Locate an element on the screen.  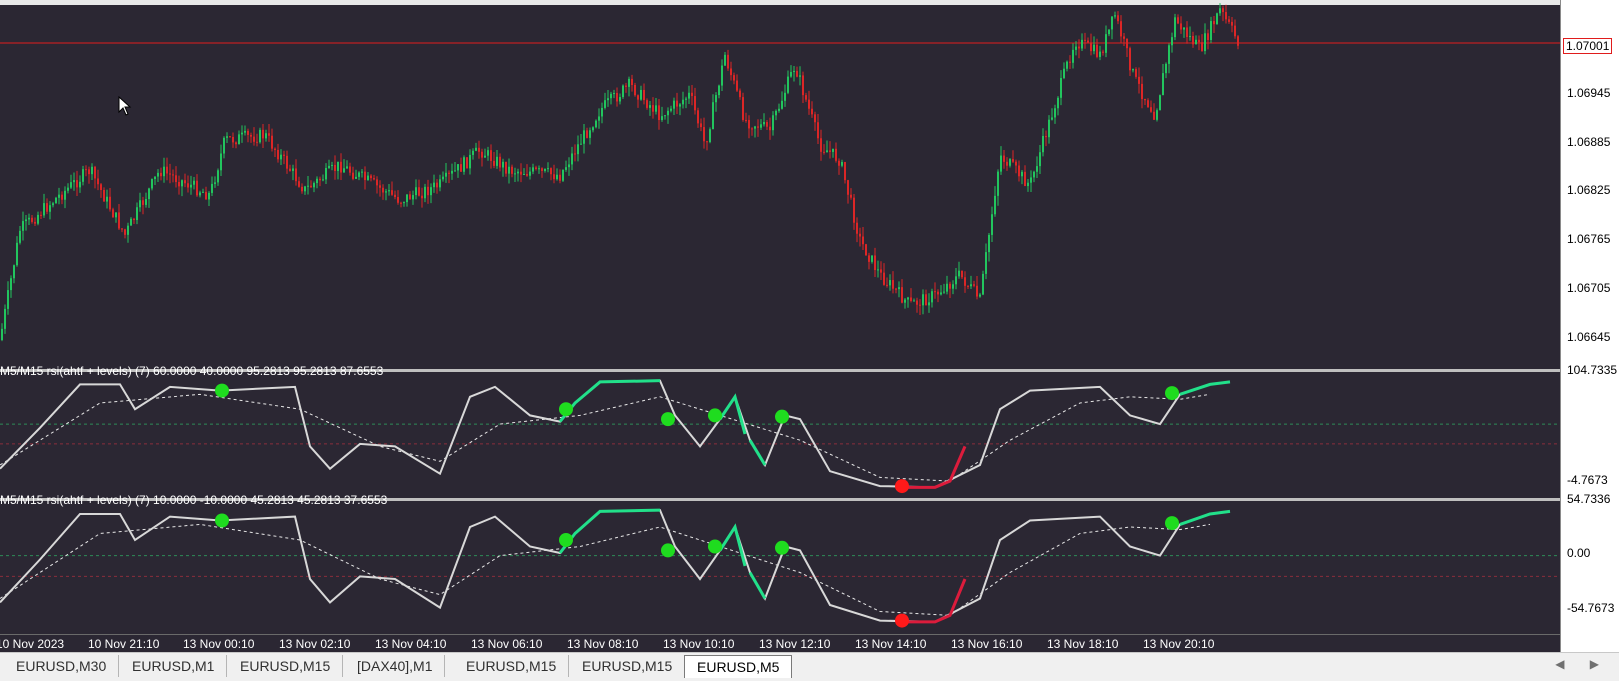
indicator-bull-segment is located at coordinates (732, 545).